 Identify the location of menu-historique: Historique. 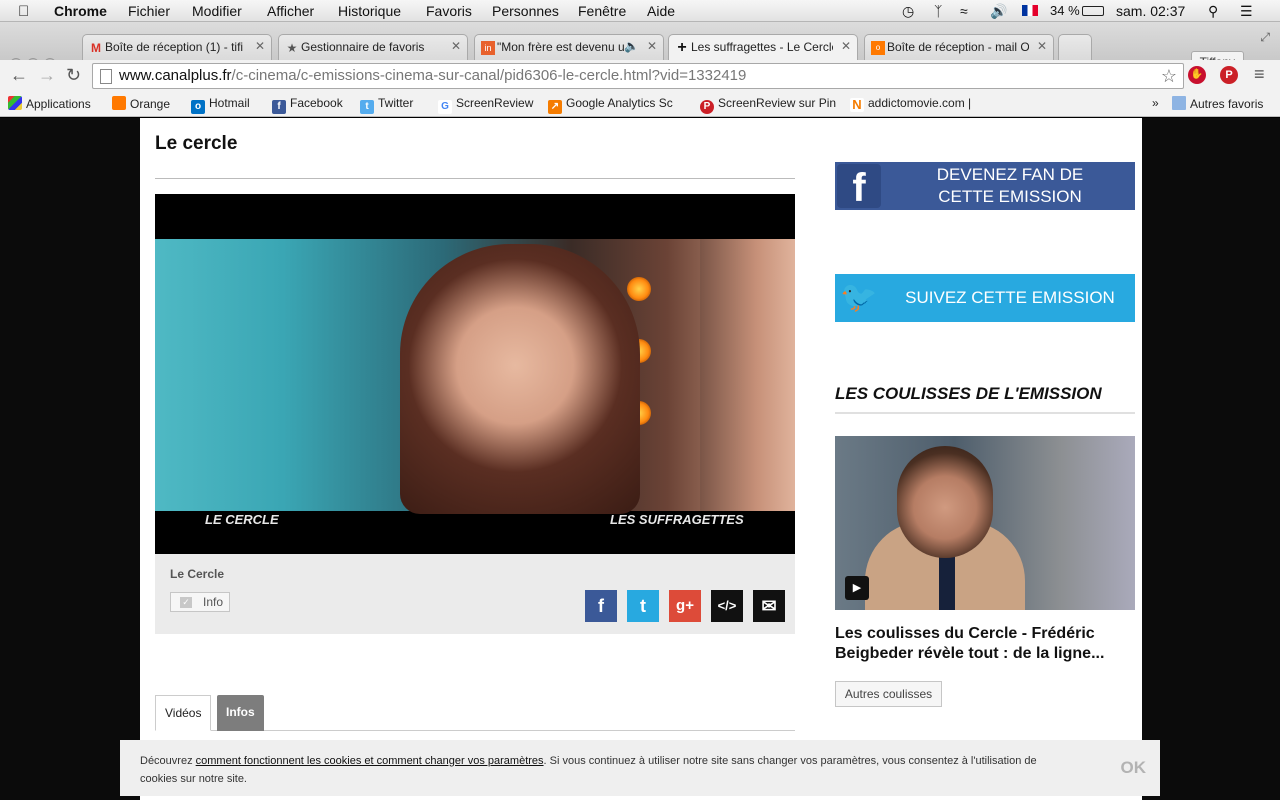
(369, 11).